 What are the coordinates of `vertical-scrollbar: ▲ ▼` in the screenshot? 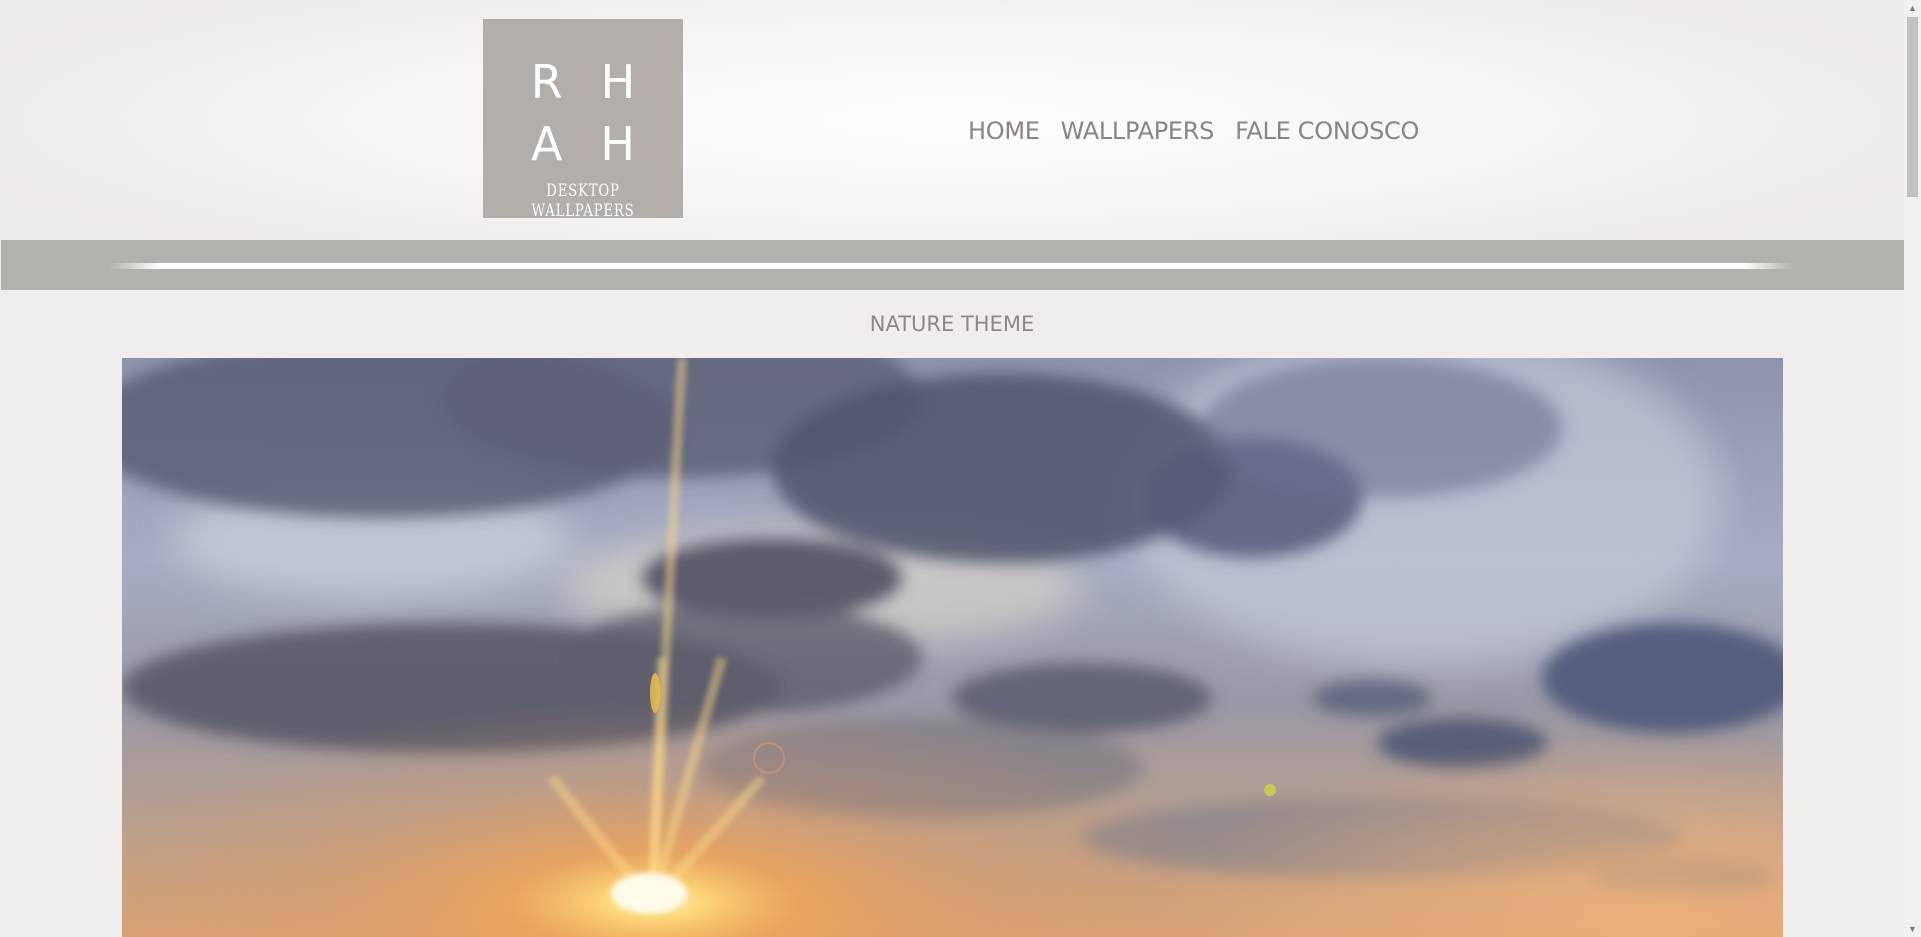 It's located at (1912, 468).